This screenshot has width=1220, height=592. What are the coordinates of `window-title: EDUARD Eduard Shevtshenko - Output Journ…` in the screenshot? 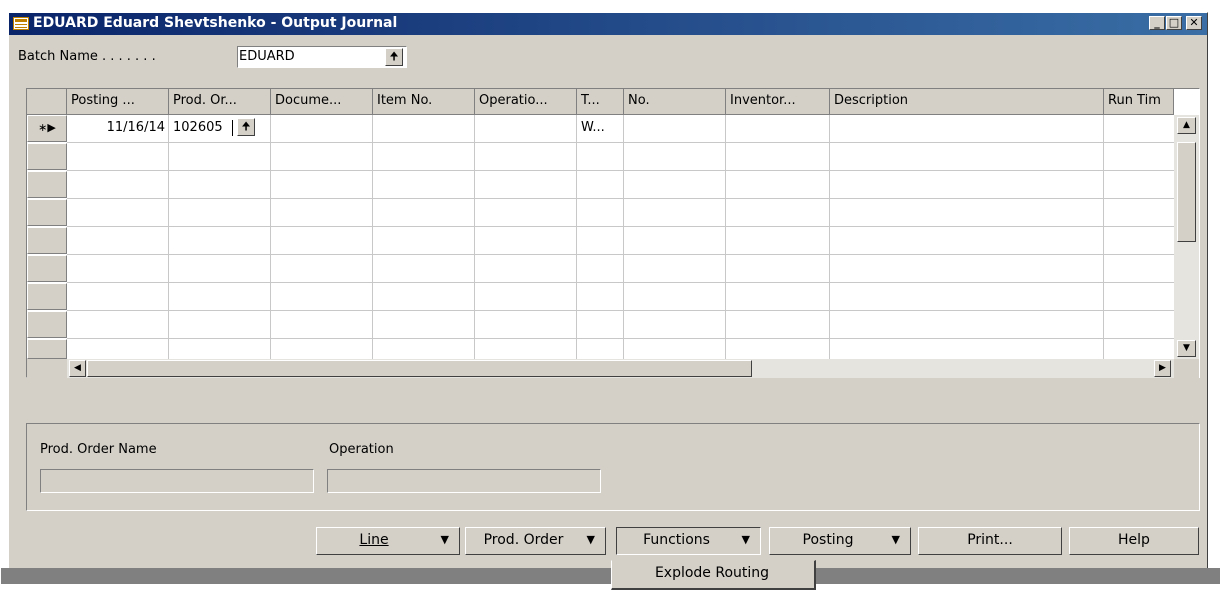 It's located at (215, 23).